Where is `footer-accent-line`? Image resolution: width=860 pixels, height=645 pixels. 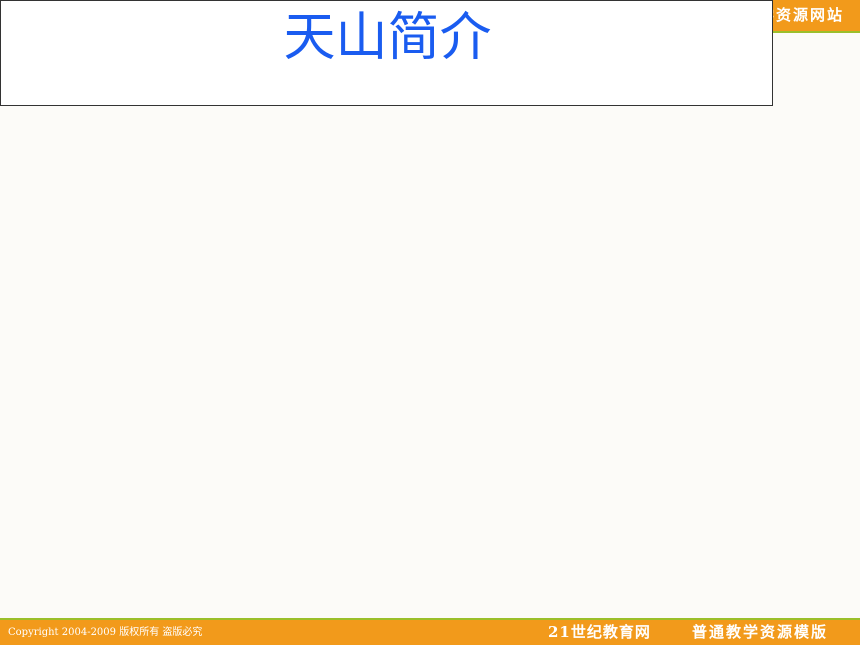
footer-accent-line is located at coordinates (430, 619).